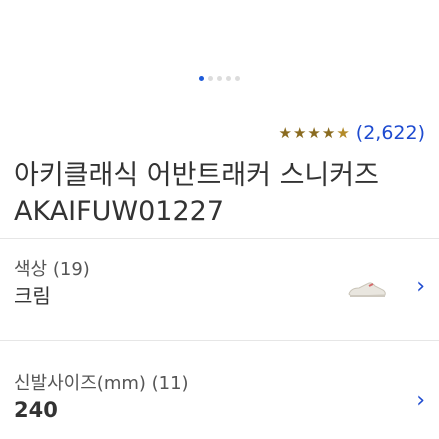 The image size is (439, 439). I want to click on carousel-dots, so click(219, 78).